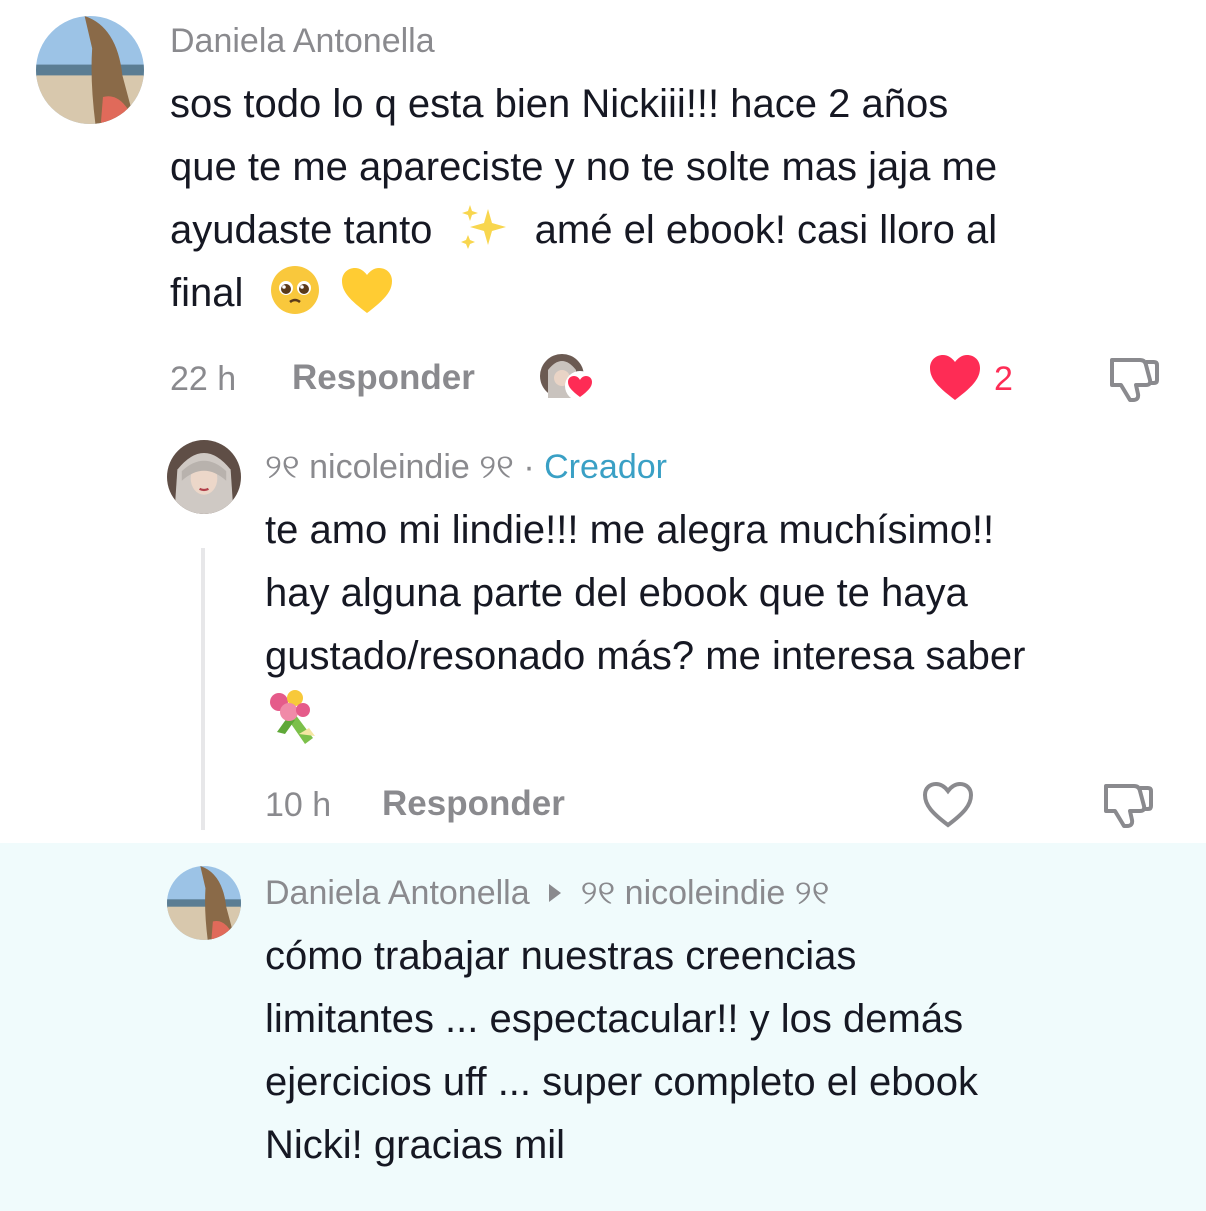  Describe the element at coordinates (484, 227) in the screenshot. I see `sparkles-emoji-icon` at that location.